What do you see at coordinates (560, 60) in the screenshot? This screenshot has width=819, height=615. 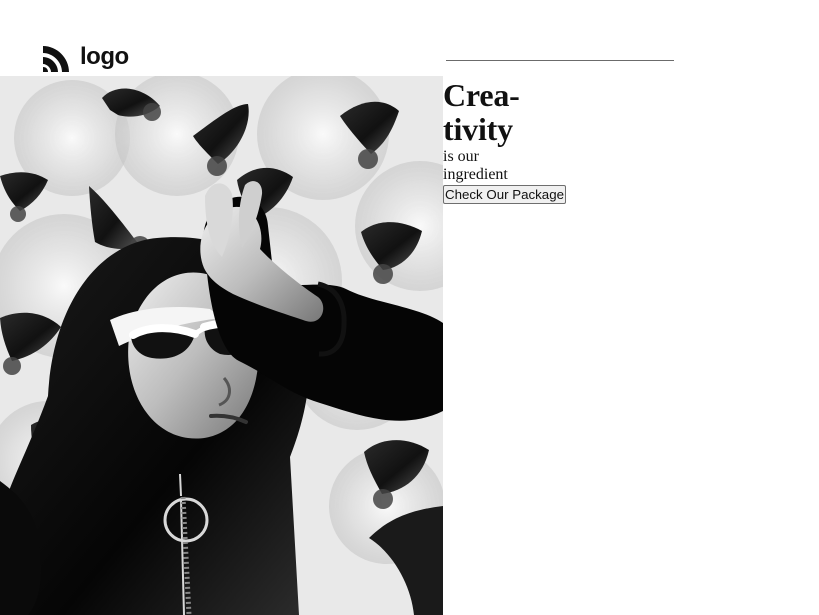 I see `header-divider` at bounding box center [560, 60].